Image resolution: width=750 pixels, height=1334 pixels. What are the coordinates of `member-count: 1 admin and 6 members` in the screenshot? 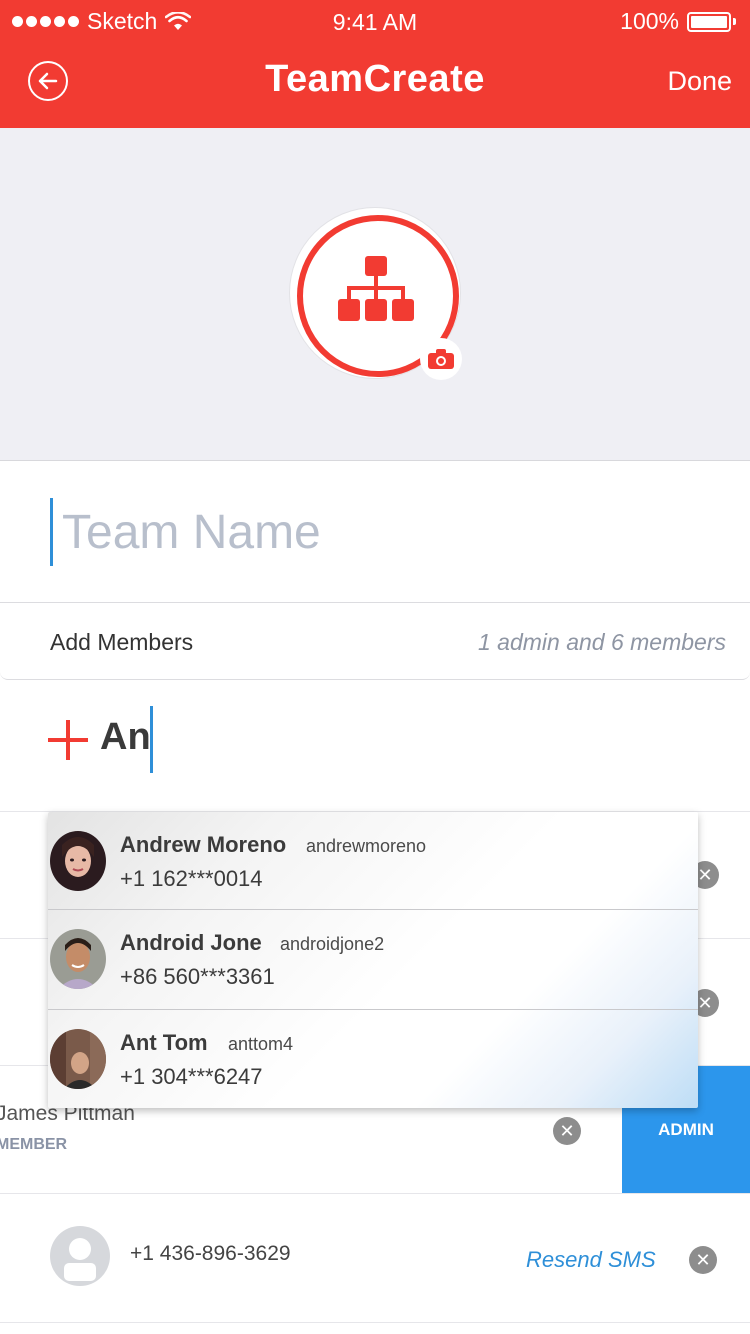 It's located at (601, 642).